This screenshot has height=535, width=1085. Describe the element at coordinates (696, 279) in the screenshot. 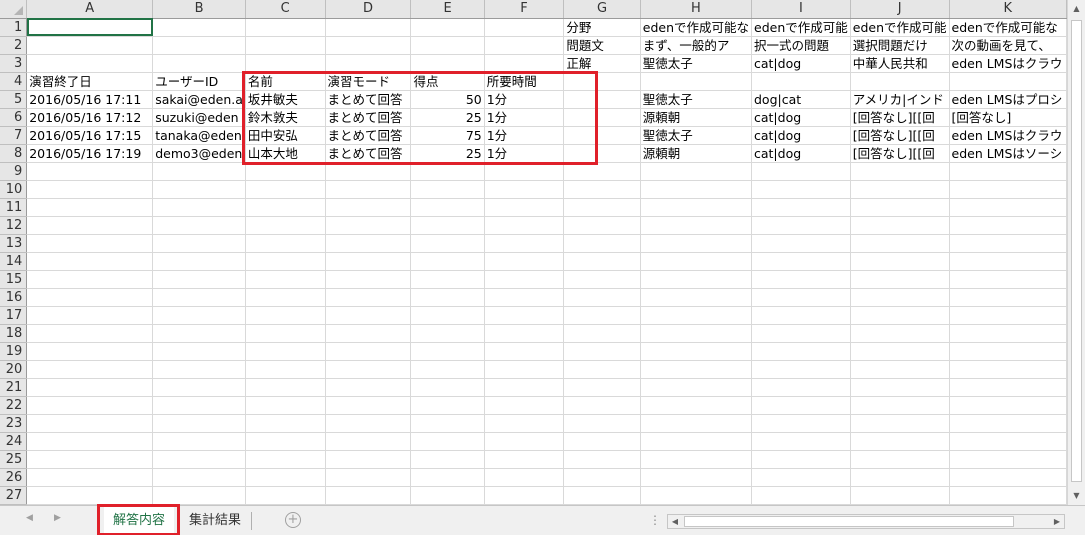

I see `cell-h15` at that location.